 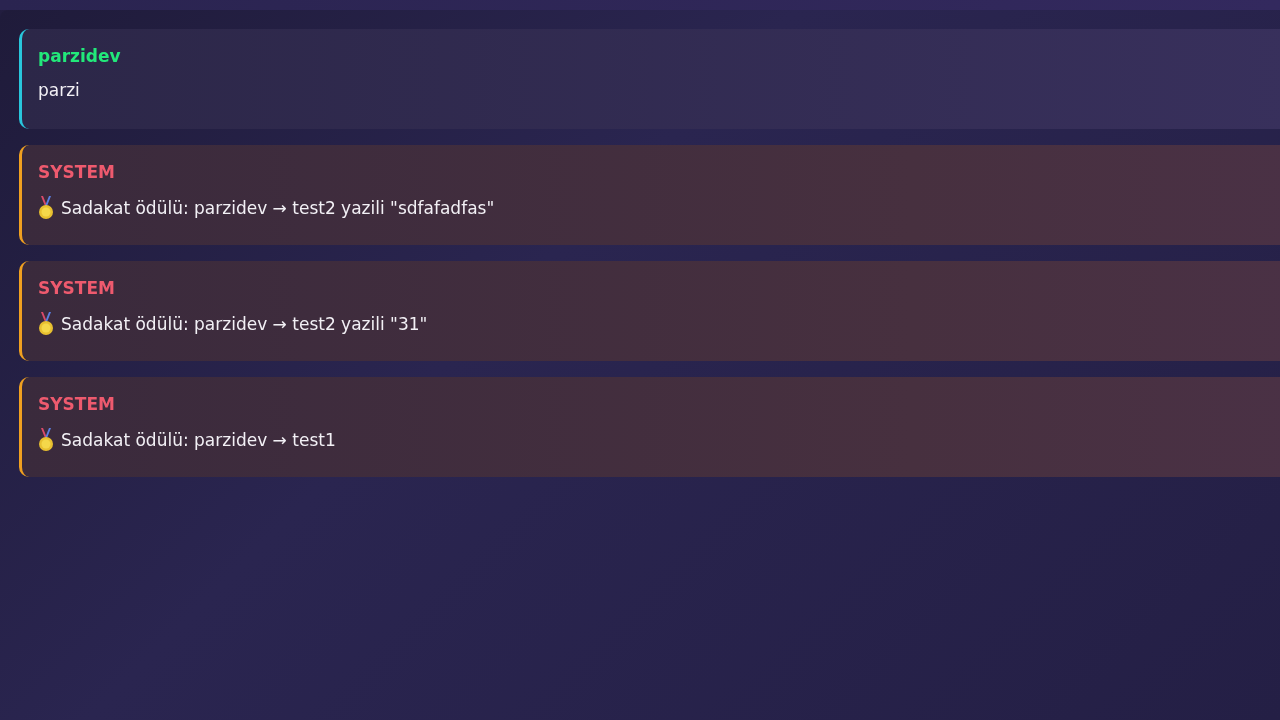 I want to click on message-text: parzi, so click(x=59, y=90).